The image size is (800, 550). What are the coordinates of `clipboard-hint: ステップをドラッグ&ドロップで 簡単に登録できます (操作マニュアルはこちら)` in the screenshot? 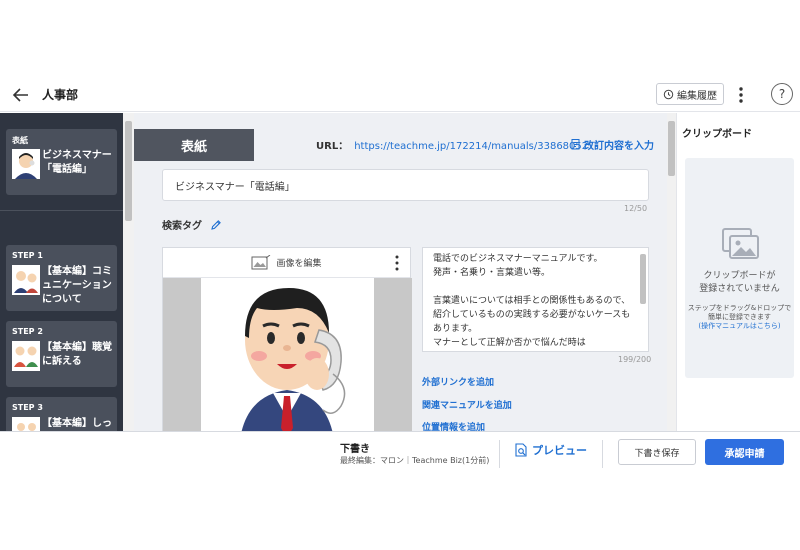 It's located at (739, 317).